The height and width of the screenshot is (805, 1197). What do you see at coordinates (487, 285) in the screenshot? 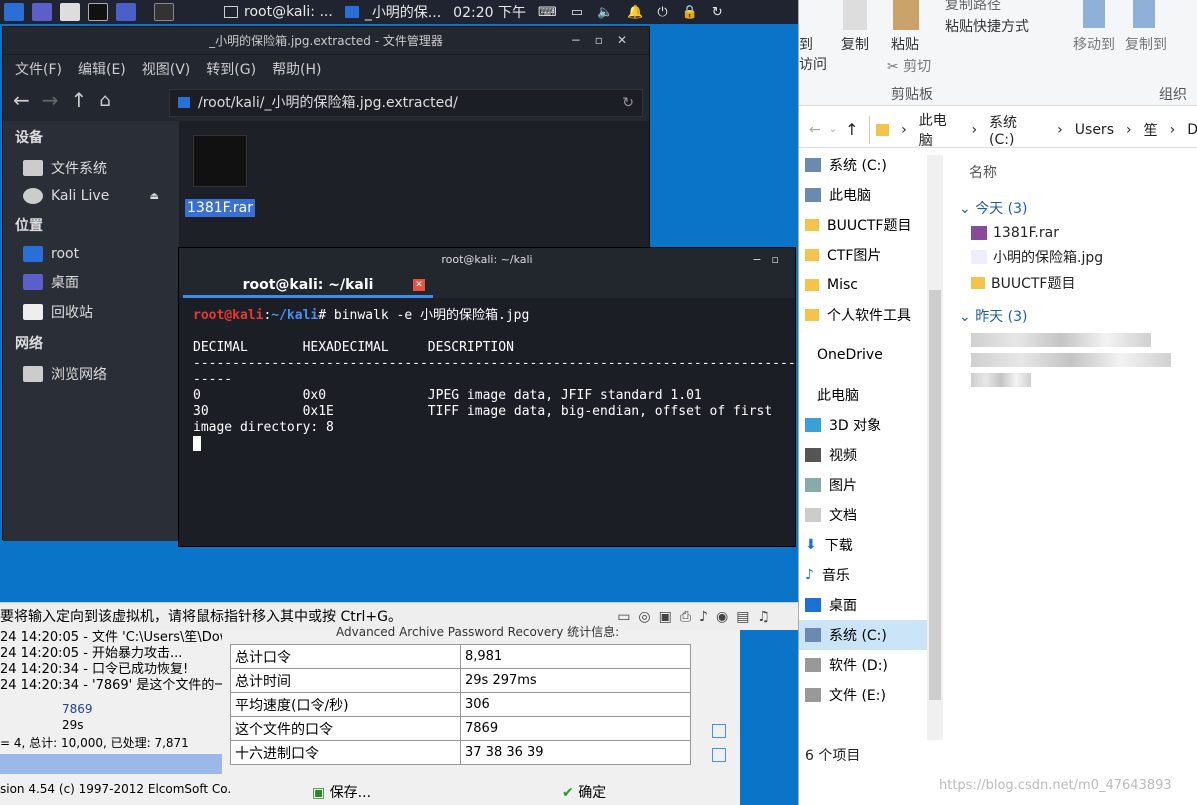
I see `terminal-tab-bar: root@kali: ~/kali ✕` at bounding box center [487, 285].